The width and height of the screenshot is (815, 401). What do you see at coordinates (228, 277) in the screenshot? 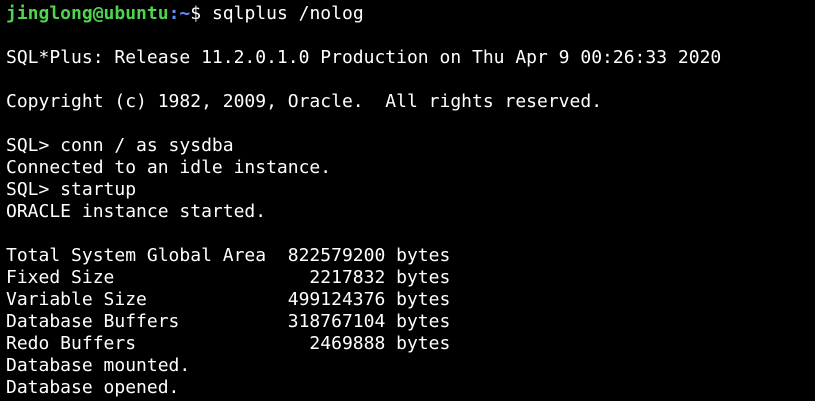
I see `fixed-size-row: Fixed Size 2217832 bytes` at bounding box center [228, 277].